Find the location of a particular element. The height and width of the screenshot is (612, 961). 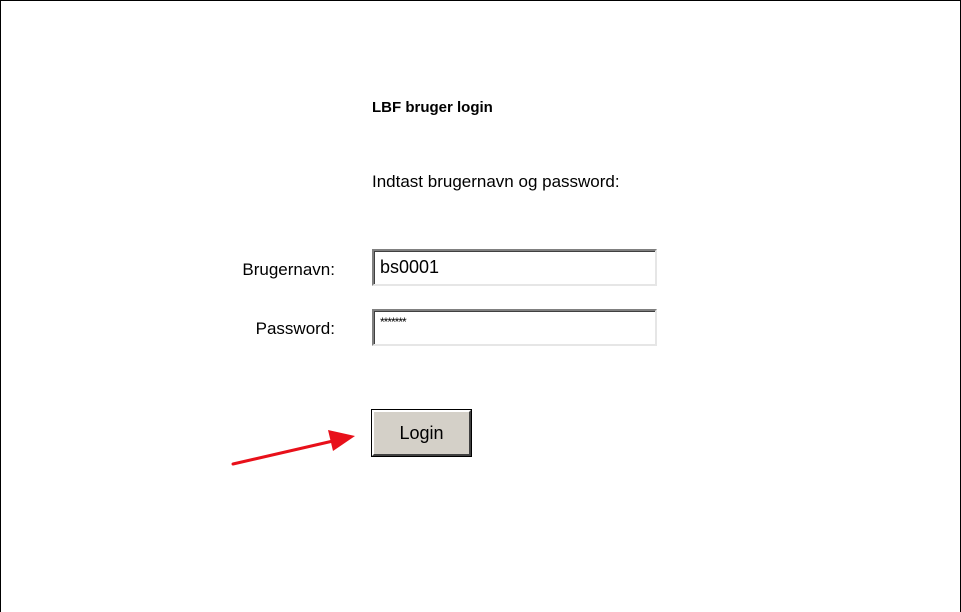

red-arrow-icon is located at coordinates (293, 448).